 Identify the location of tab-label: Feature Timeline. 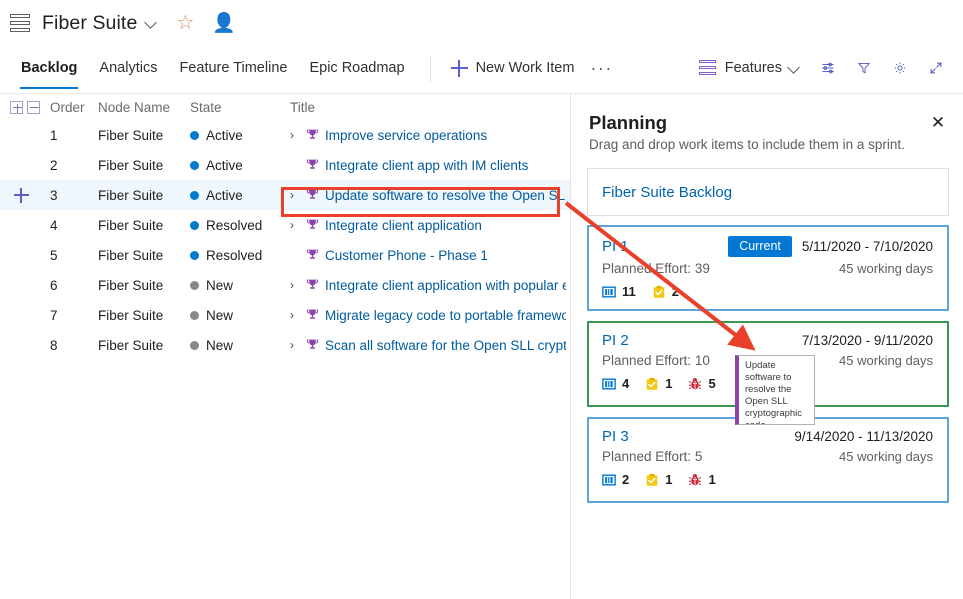
(233, 68).